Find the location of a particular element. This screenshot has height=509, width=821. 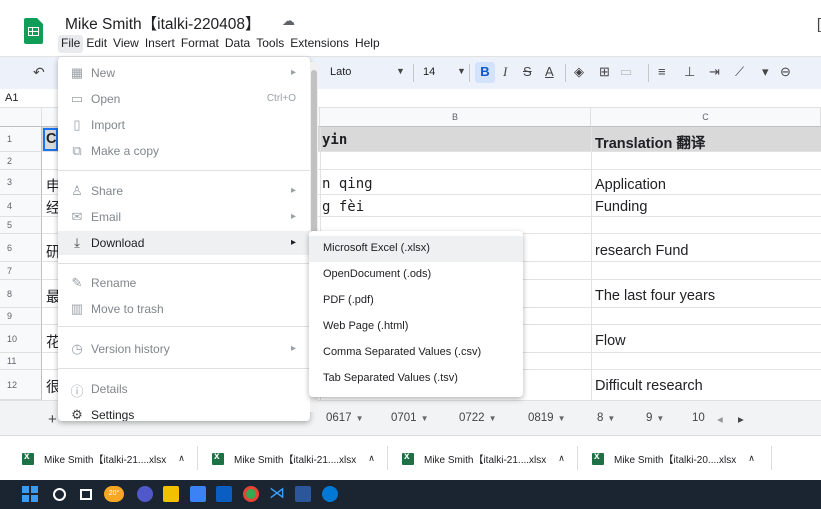

row-header: 7 is located at coordinates (21, 271).